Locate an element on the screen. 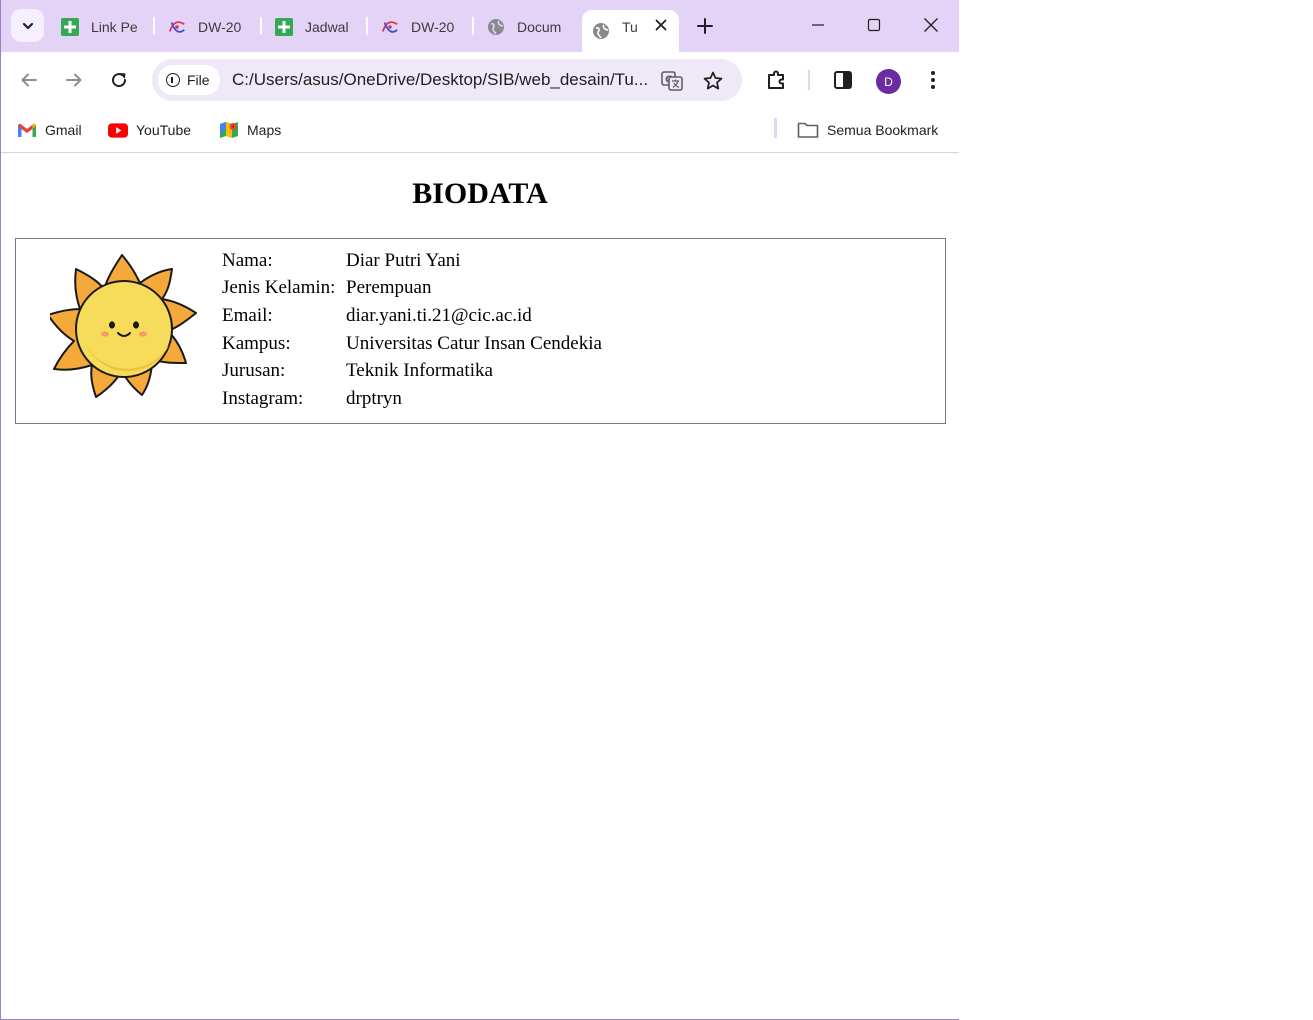 This screenshot has height=1020, width=1313. side-panel-icon is located at coordinates (843, 80).